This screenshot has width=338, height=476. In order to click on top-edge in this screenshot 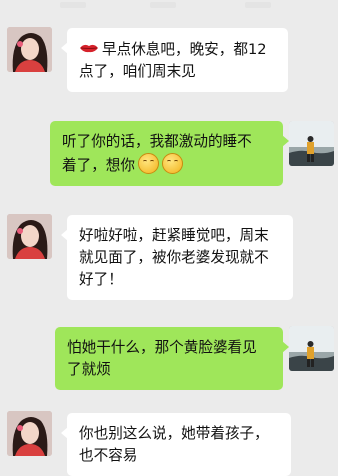, I will do `click(169, 7)`.